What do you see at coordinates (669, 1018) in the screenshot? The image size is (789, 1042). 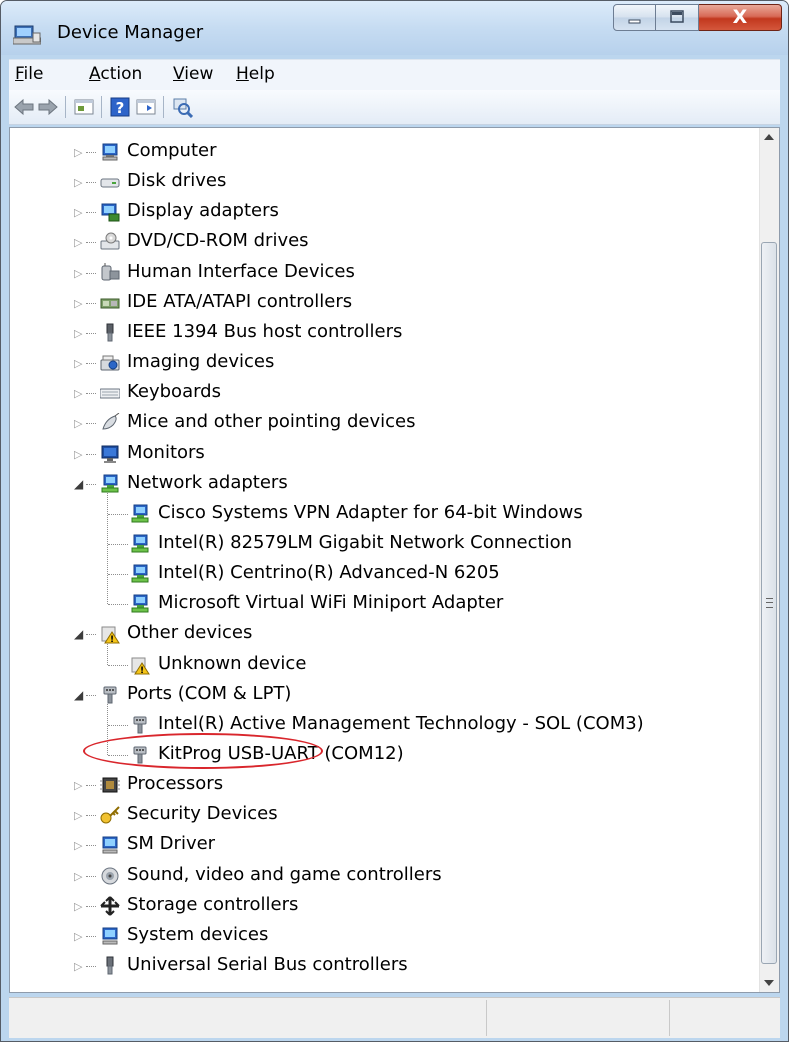 I see `status-bar-divider` at bounding box center [669, 1018].